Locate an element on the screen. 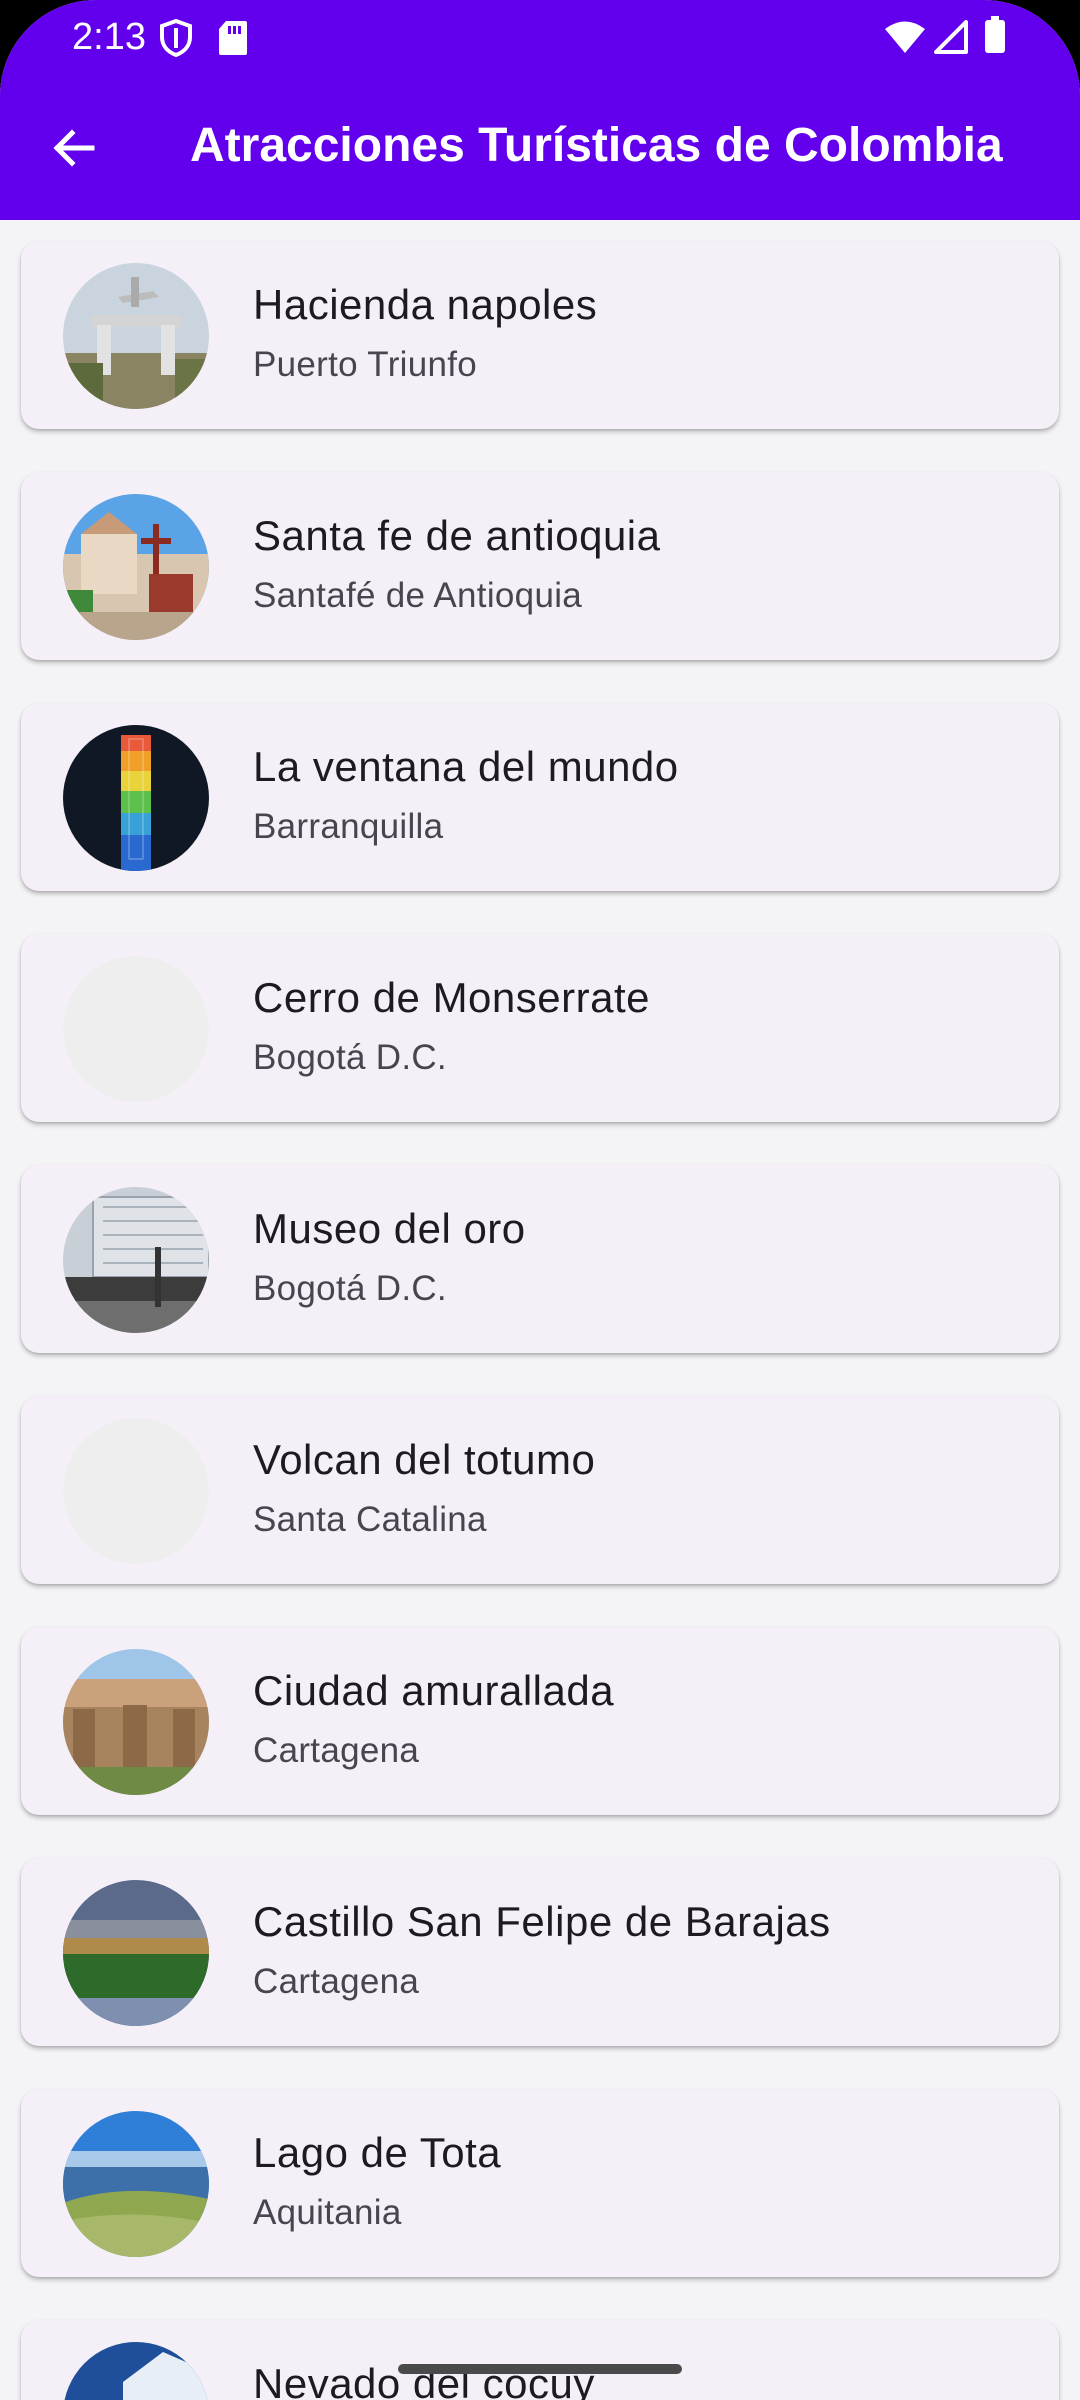 The height and width of the screenshot is (2400, 1080). attraction-location: Barranquilla is located at coordinates (348, 826).